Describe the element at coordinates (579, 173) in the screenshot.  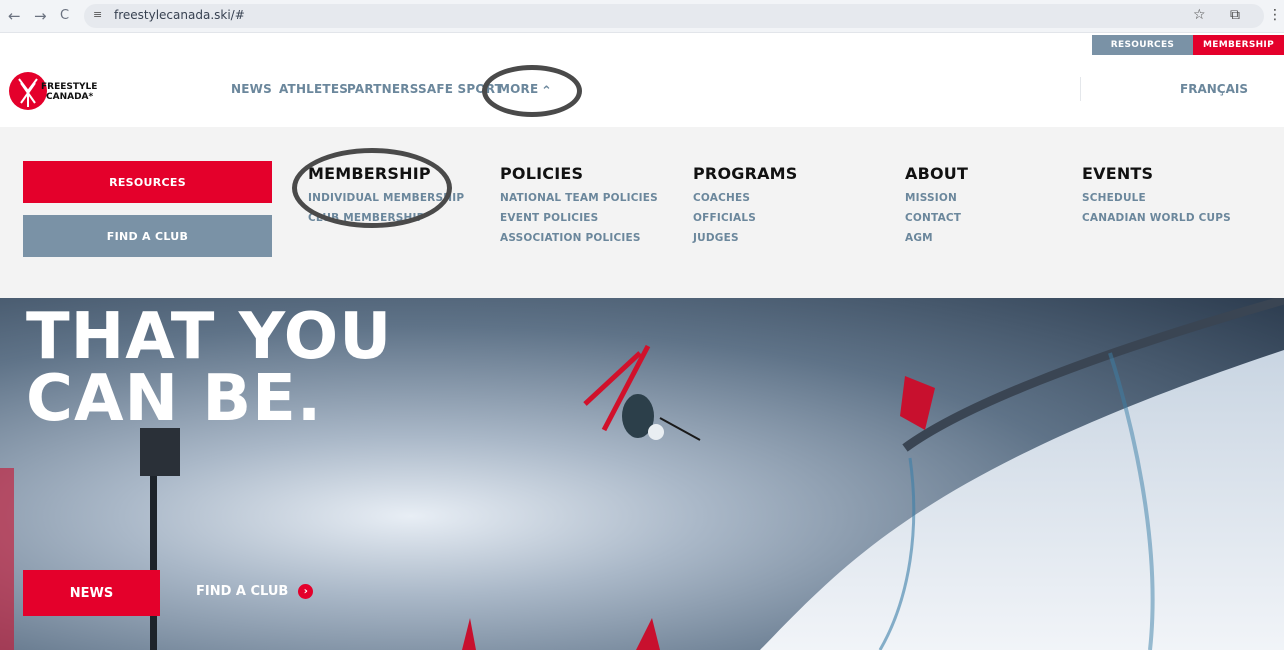
I see `menu-heading: POLICIES` at that location.